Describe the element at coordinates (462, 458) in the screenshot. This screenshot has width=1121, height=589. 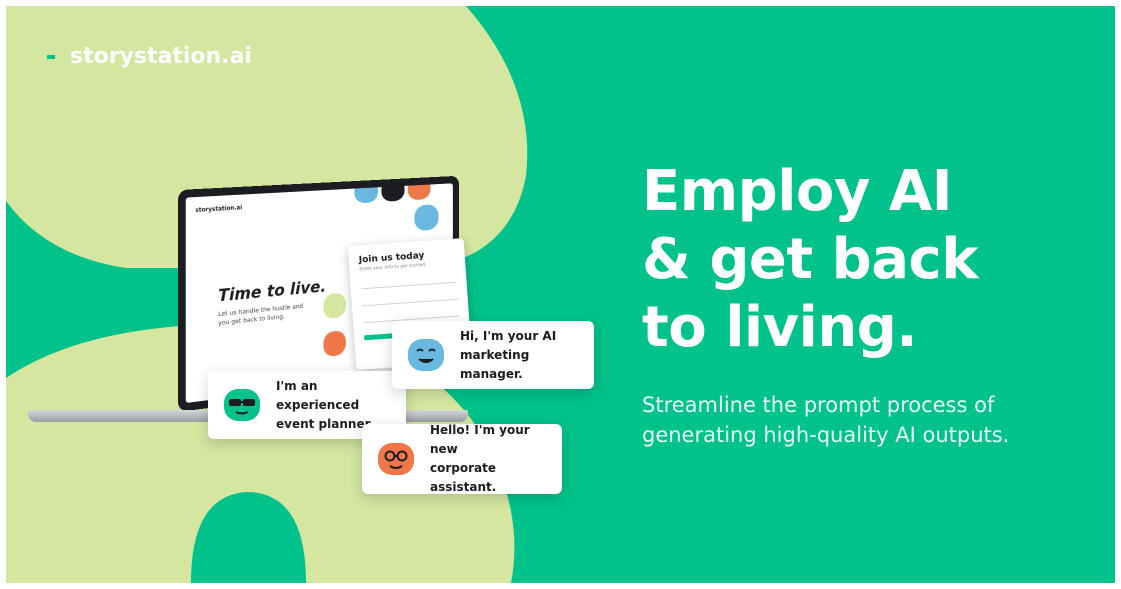
I see `chat-card-corporate-assistant: Hello! I'm your new corporate assistant.` at that location.